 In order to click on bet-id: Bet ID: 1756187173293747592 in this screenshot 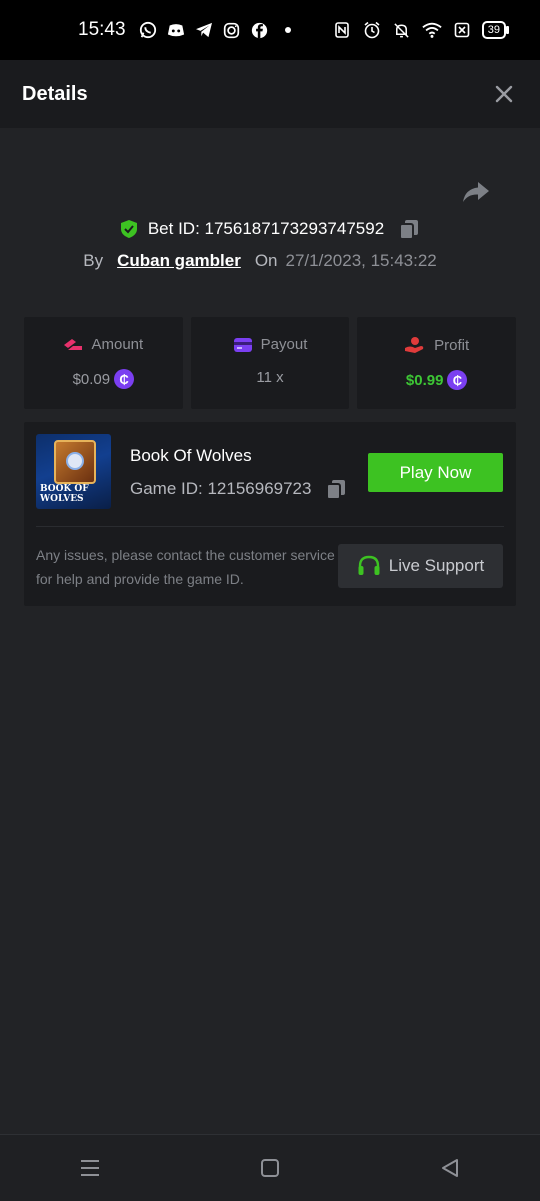, I will do `click(266, 228)`.